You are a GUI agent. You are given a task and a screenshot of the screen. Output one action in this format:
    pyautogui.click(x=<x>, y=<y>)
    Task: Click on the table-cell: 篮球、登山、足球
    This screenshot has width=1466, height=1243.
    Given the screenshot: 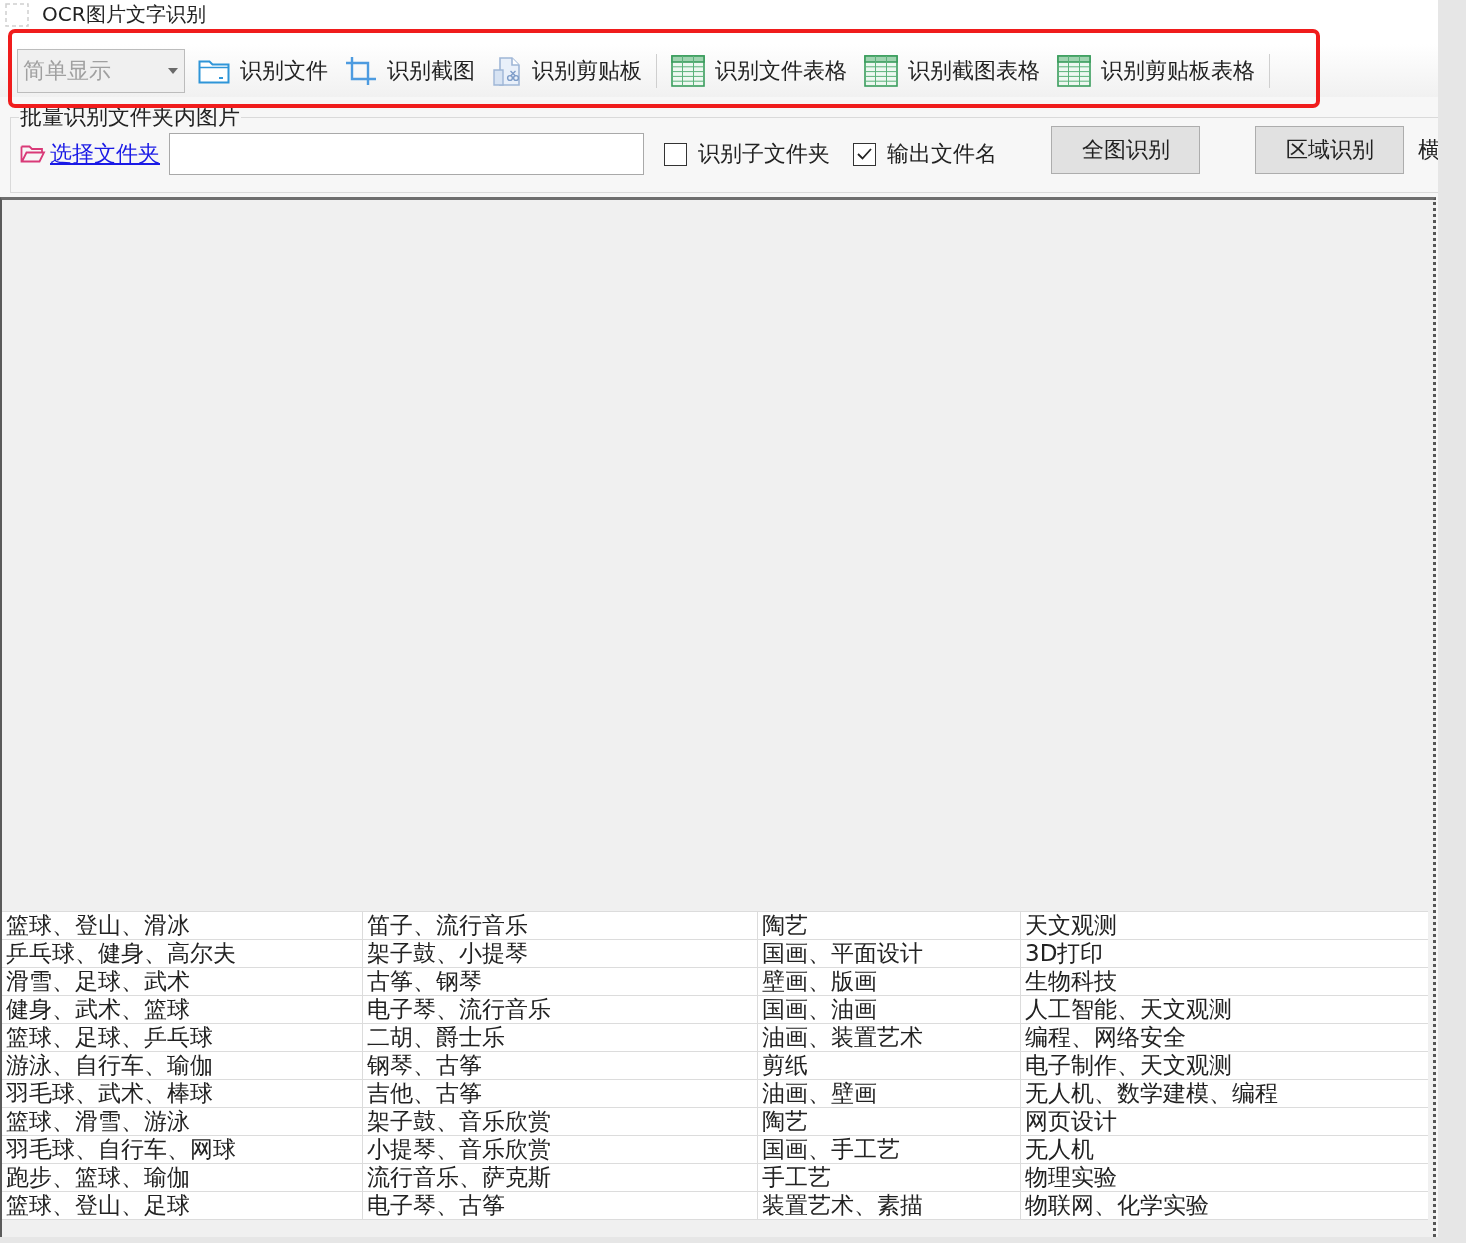 What is the action you would take?
    pyautogui.click(x=182, y=1205)
    